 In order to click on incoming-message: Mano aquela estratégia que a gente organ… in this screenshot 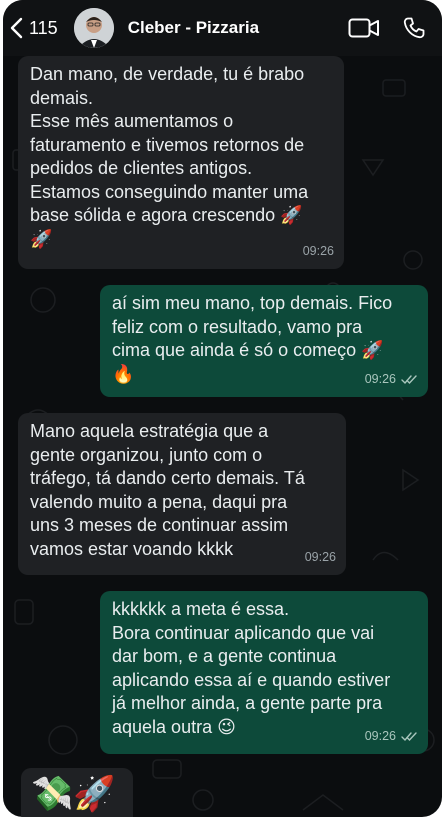, I will do `click(182, 494)`.